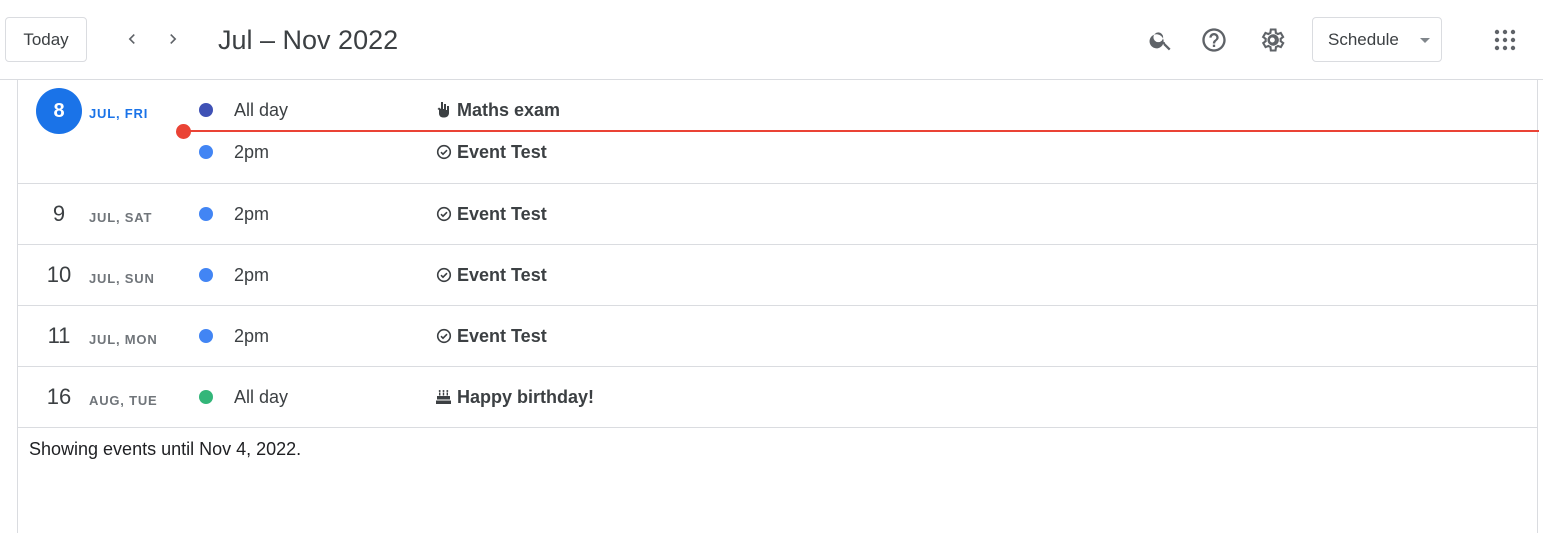 The height and width of the screenshot is (533, 1543). Describe the element at coordinates (777, 110) in the screenshot. I see `event-row: All day Maths exam` at that location.